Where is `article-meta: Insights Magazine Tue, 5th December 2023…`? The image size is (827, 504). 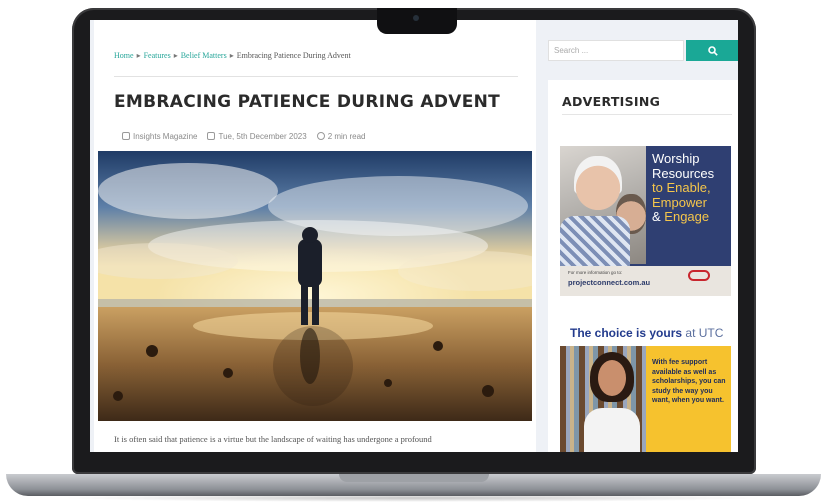
article-meta: Insights Magazine Tue, 5th December 2023… is located at coordinates (243, 136).